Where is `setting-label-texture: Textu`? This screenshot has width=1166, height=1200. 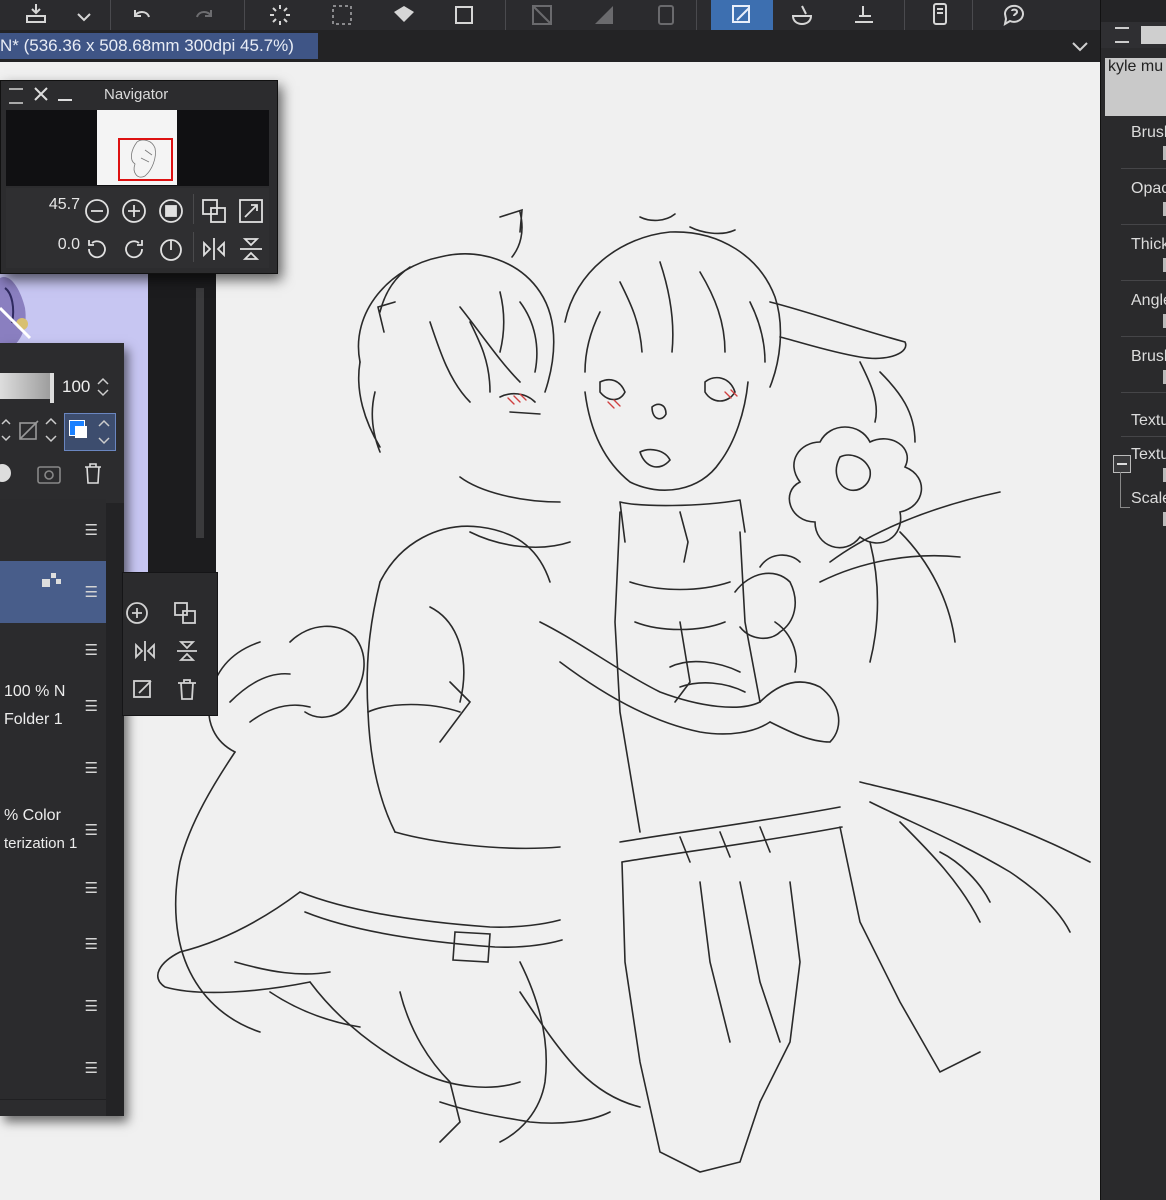
setting-label-texture: Textu is located at coordinates (1148, 420).